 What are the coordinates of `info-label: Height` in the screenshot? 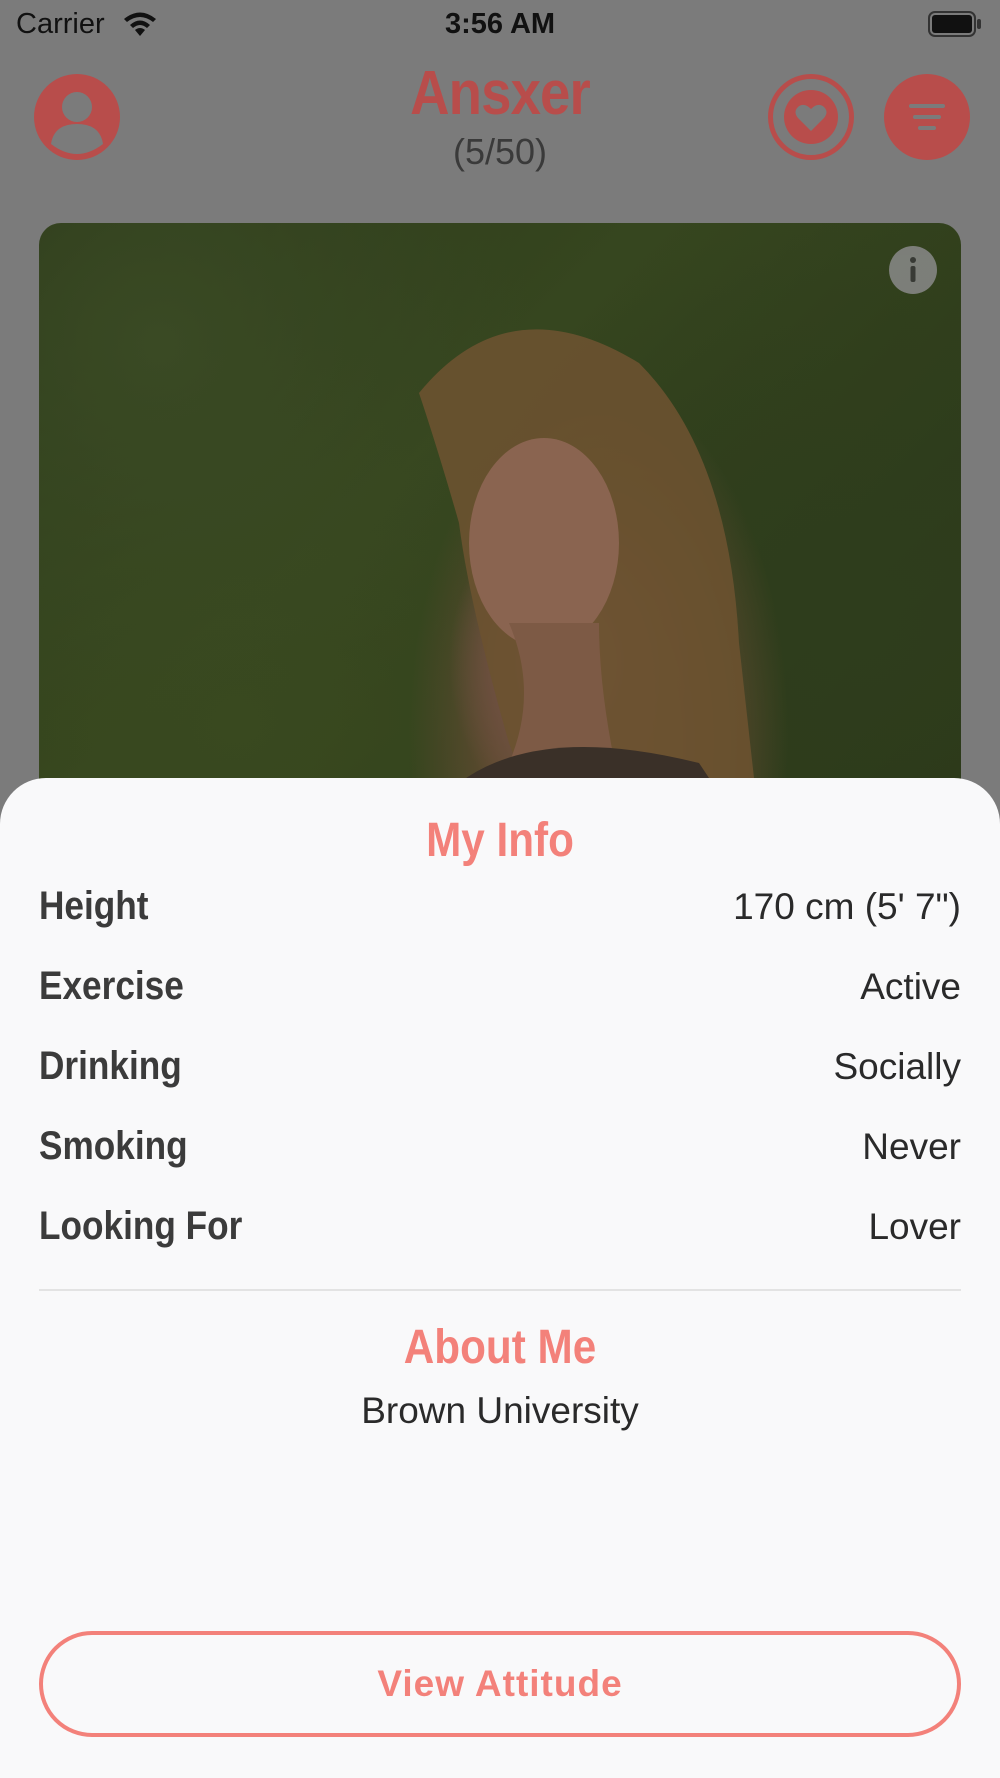 It's located at (94, 906).